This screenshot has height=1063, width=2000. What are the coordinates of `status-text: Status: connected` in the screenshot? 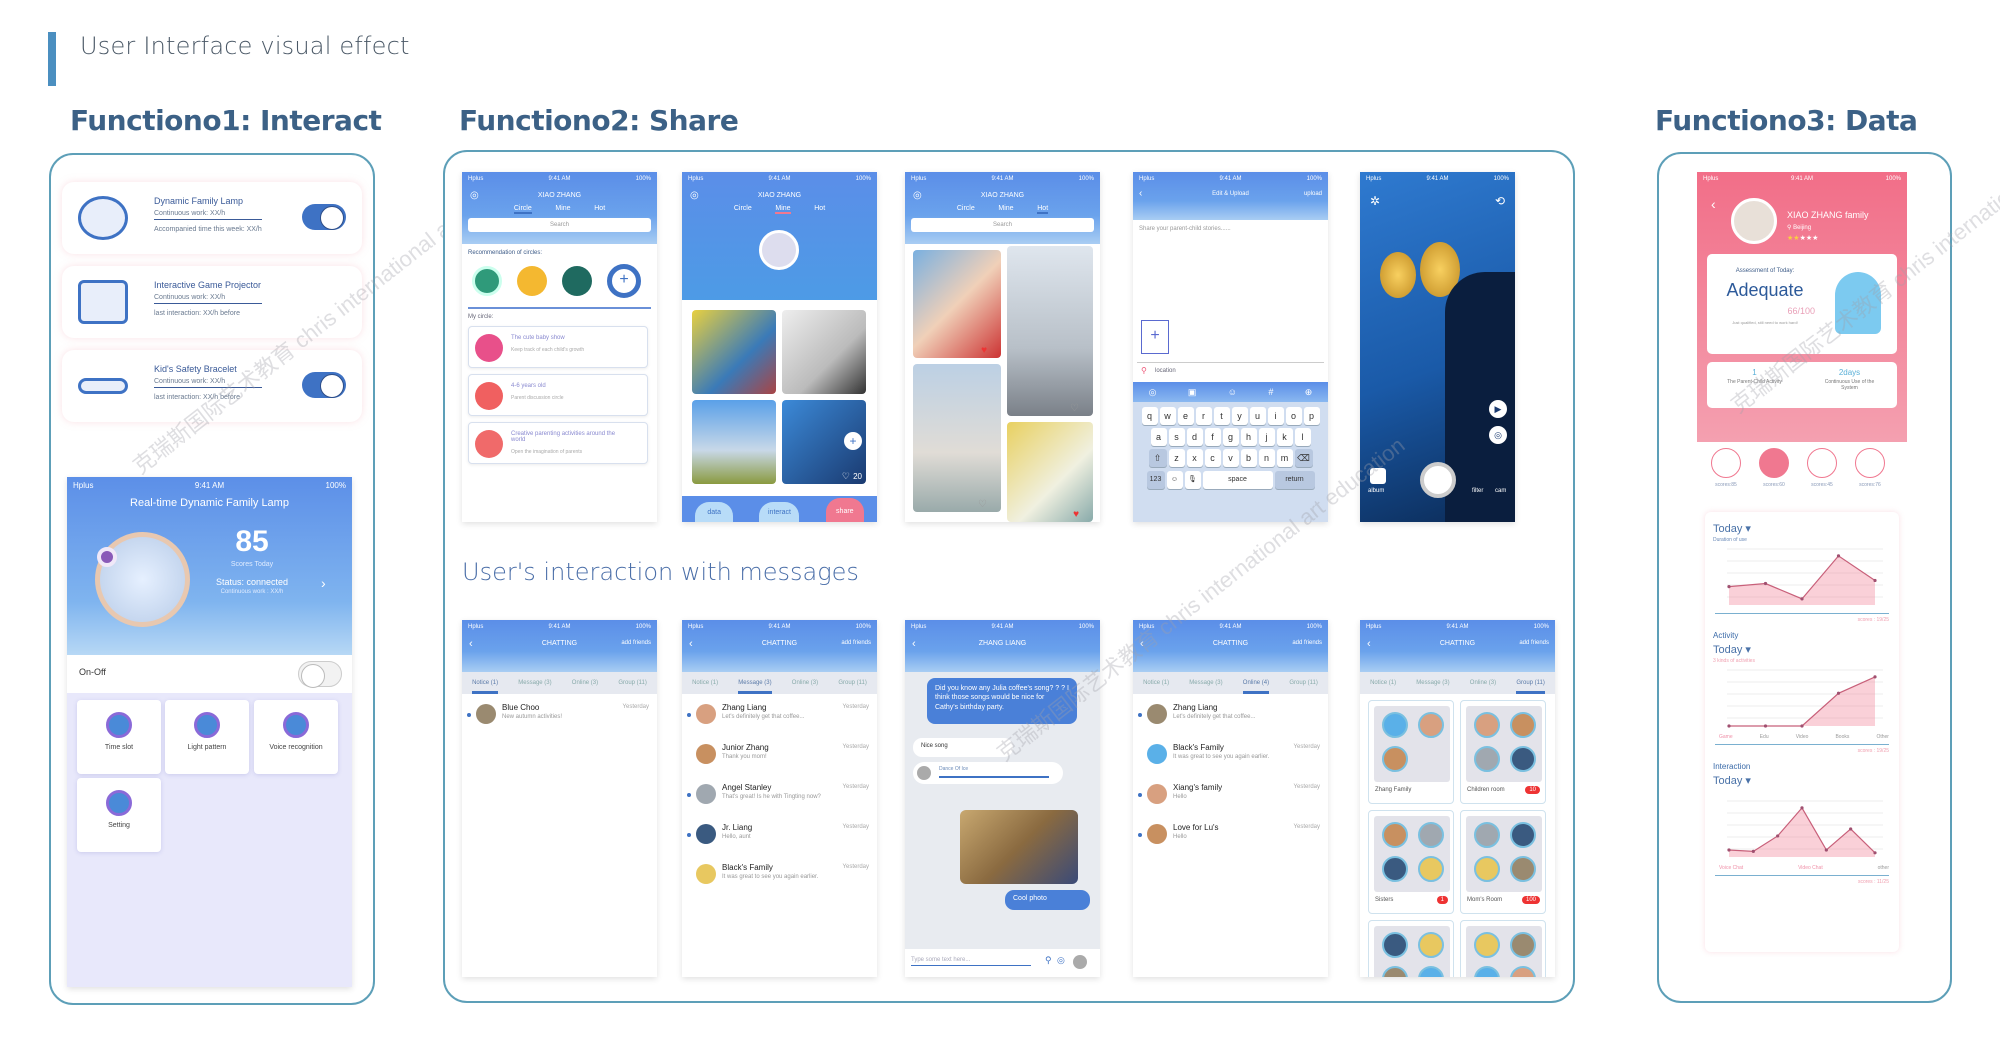 It's located at (252, 582).